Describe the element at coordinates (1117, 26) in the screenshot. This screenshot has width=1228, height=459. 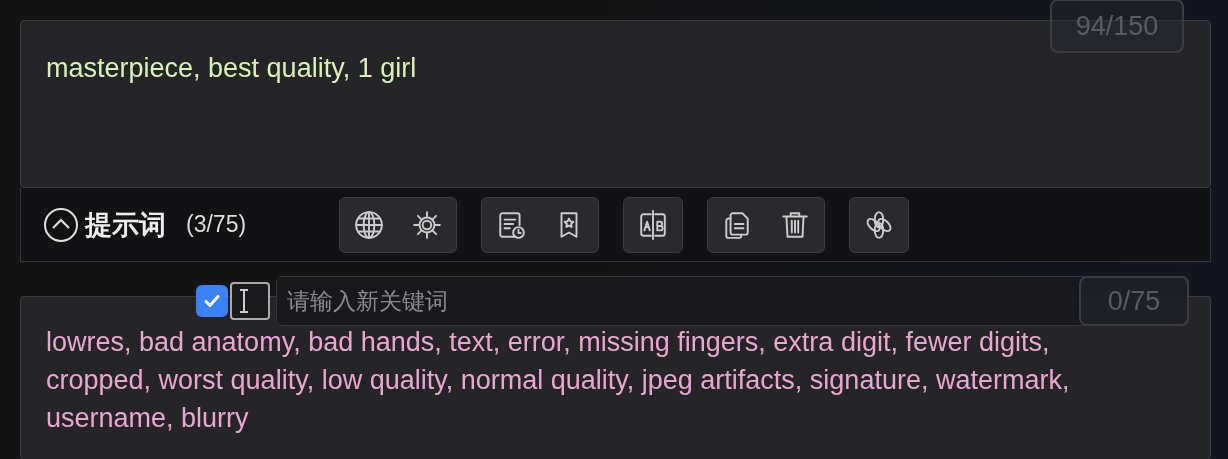
I see `character-counter: 94/150` at that location.